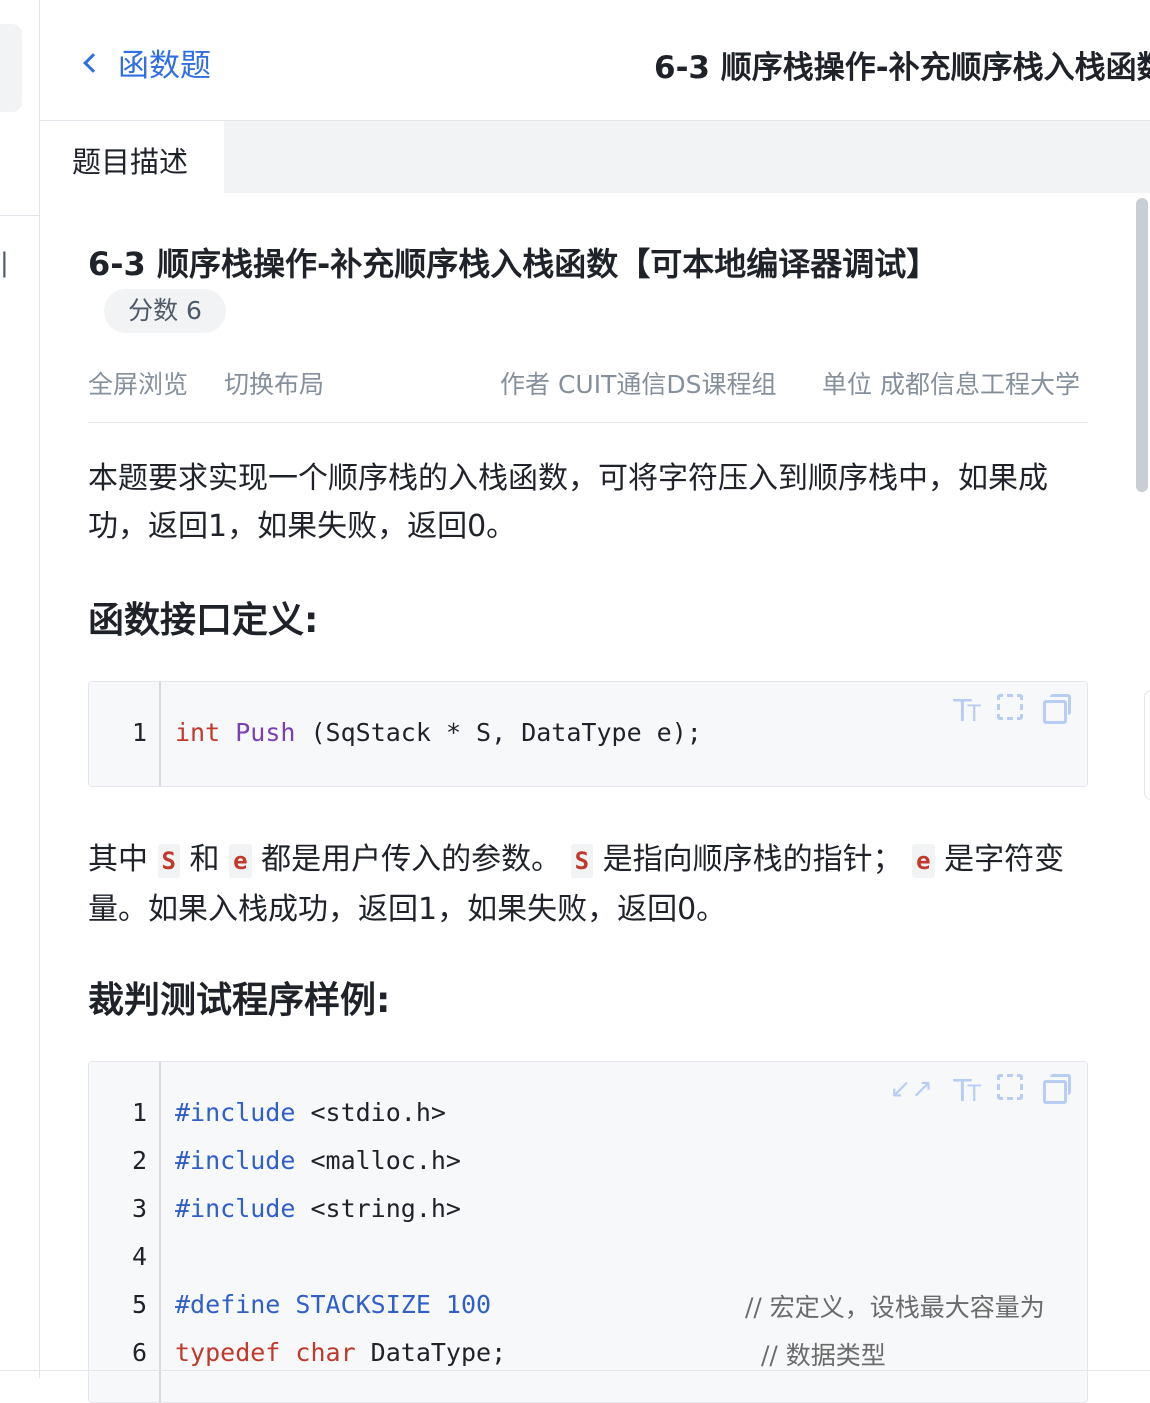  What do you see at coordinates (1142, 345) in the screenshot?
I see `scrollbar-thumb` at bounding box center [1142, 345].